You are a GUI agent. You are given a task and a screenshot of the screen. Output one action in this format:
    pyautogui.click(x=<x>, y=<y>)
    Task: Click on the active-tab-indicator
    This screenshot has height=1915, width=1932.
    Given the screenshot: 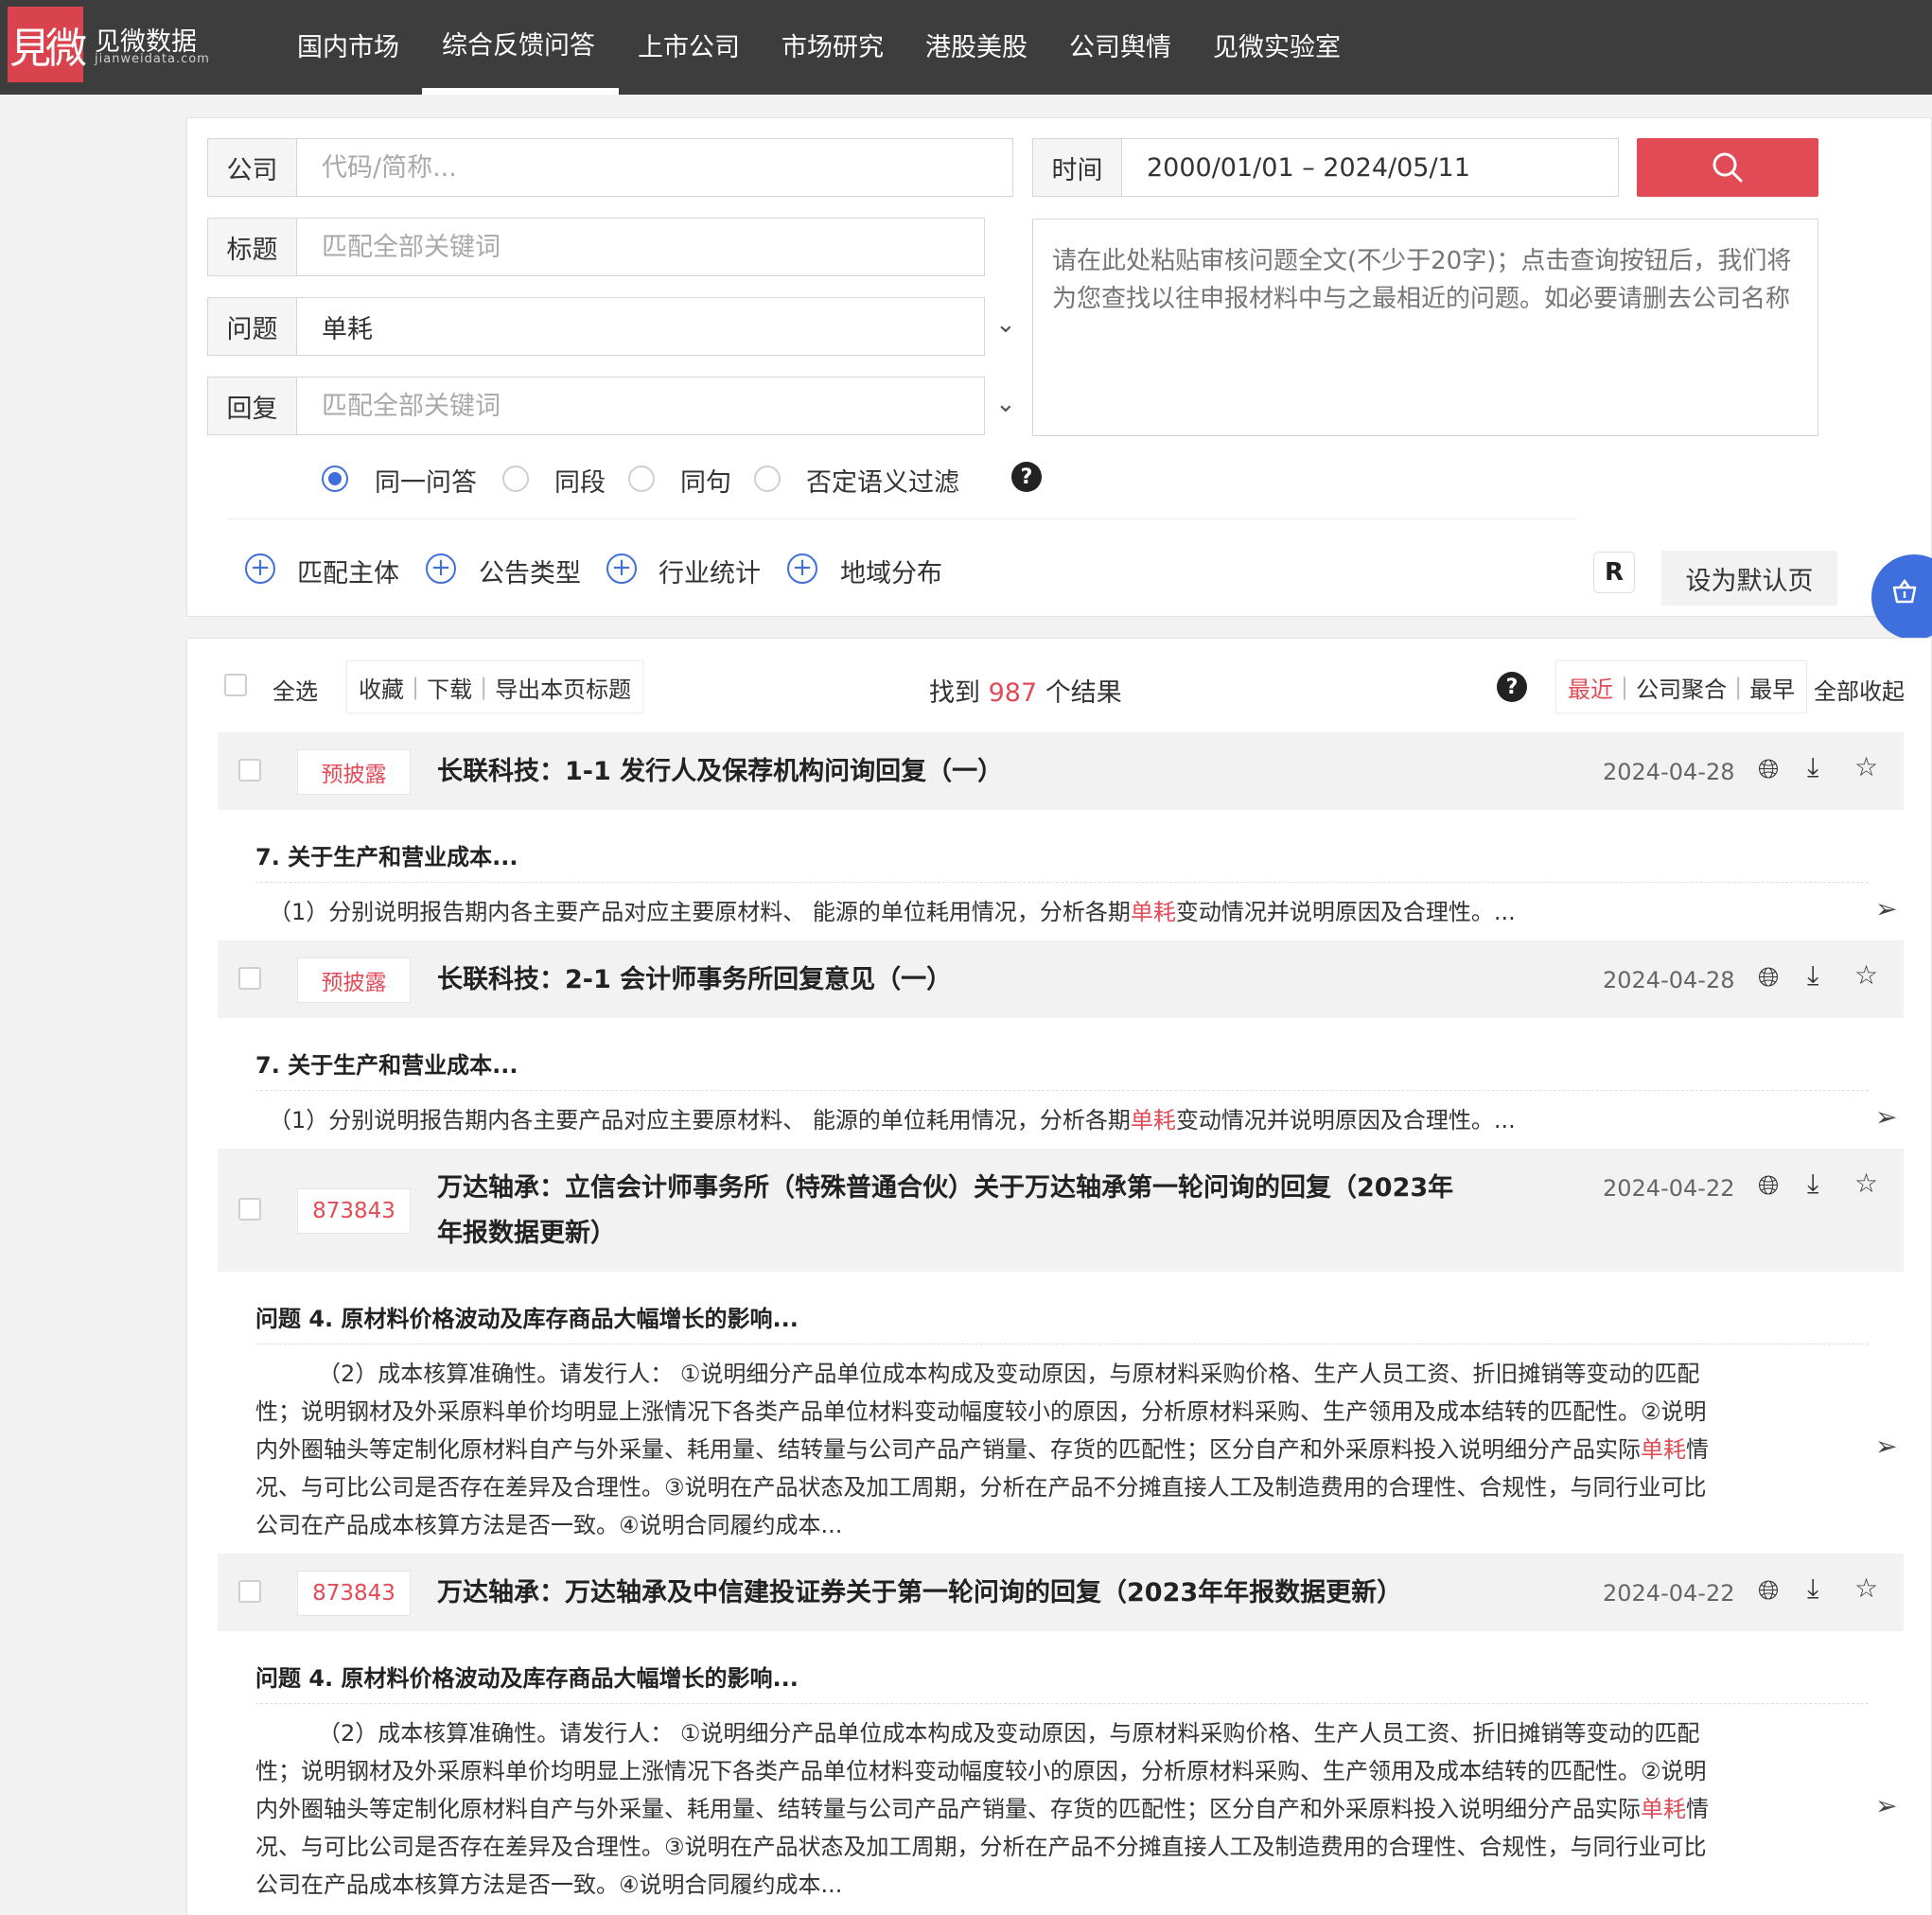 What is the action you would take?
    pyautogui.click(x=520, y=91)
    